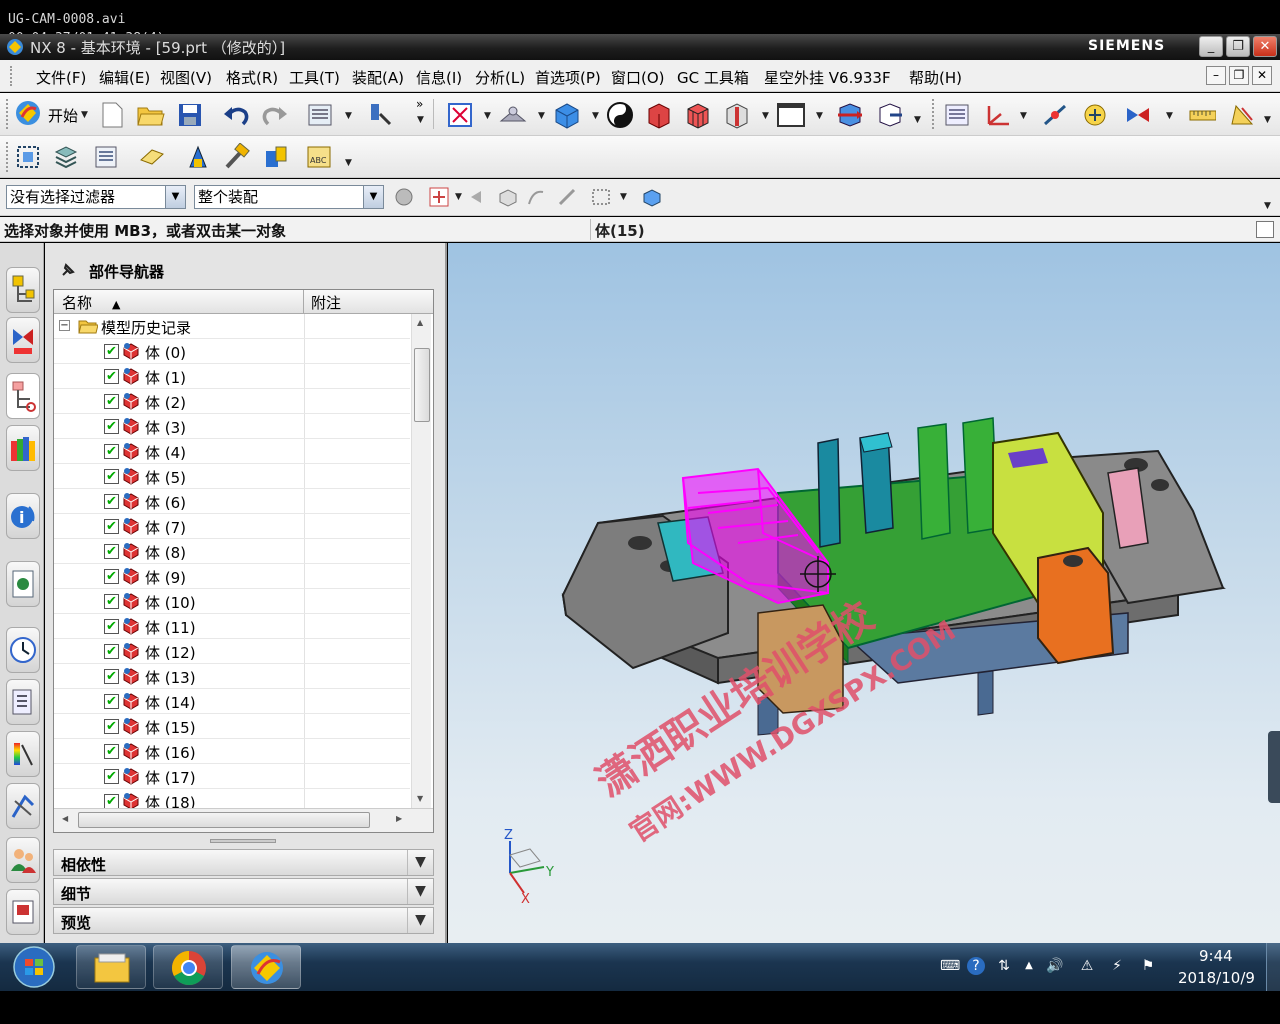  What do you see at coordinates (23, 340) in the screenshot?
I see `constraint-navigator-icon` at bounding box center [23, 340].